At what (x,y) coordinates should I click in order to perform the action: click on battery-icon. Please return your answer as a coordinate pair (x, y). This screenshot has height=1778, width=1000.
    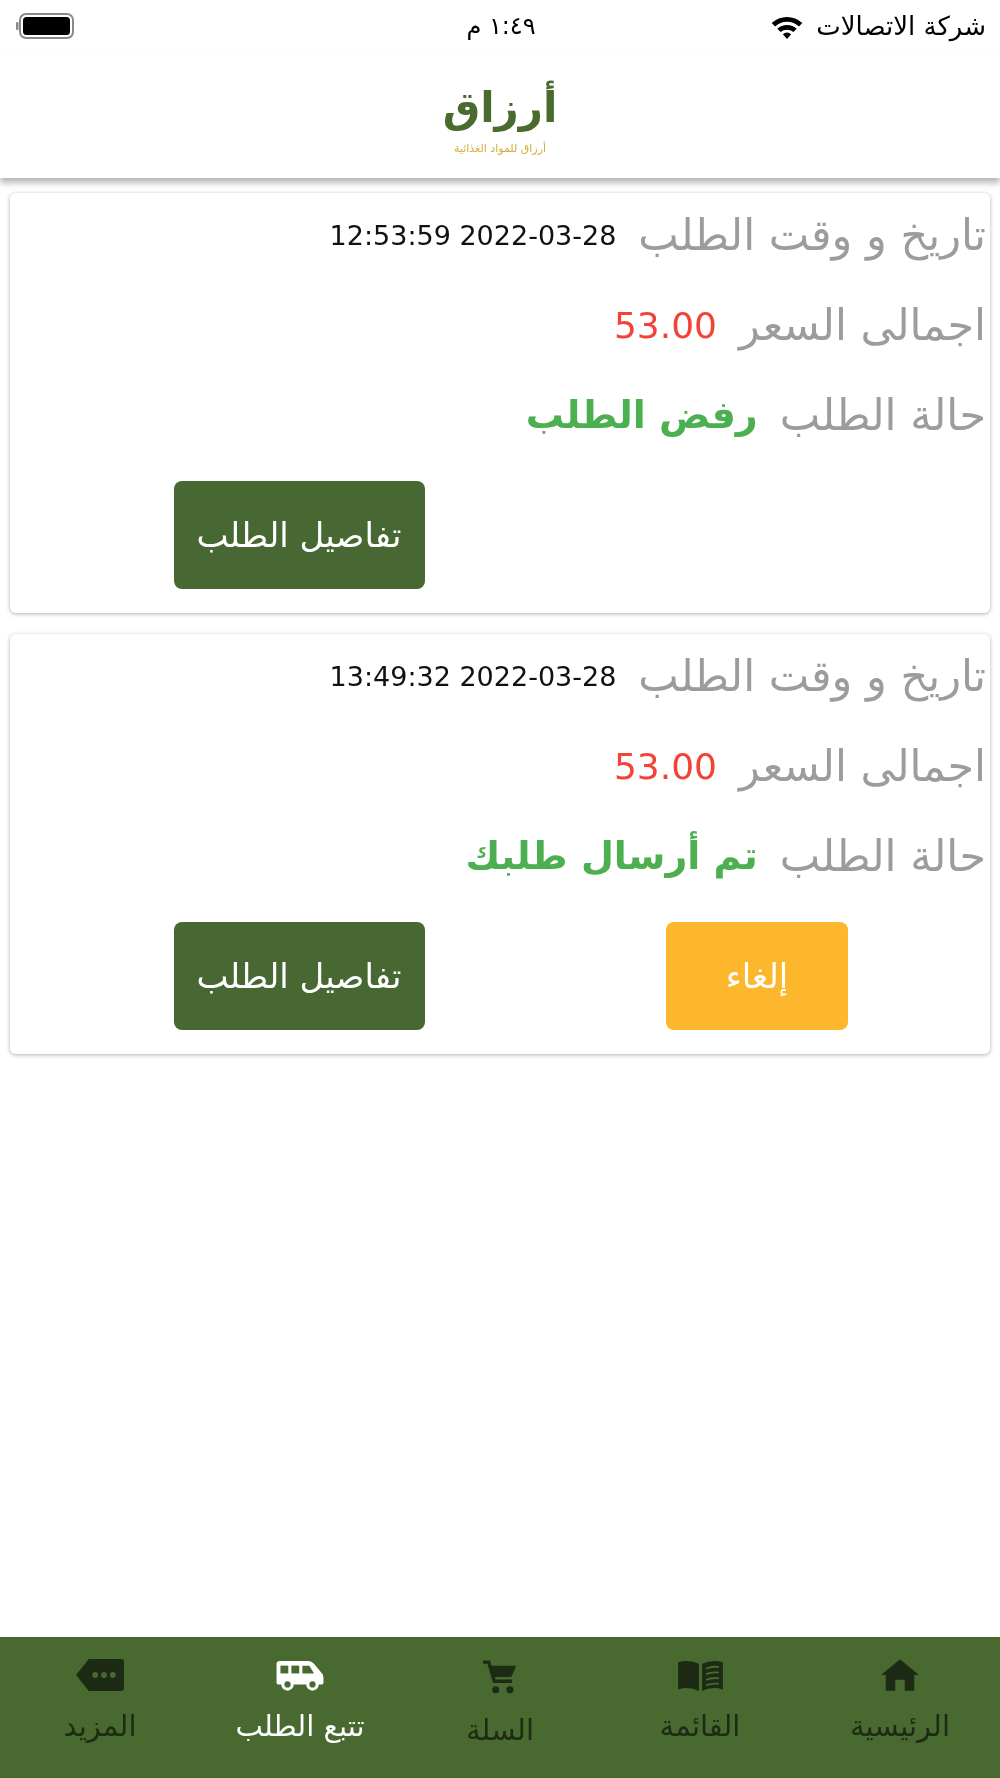
    Looking at the image, I should click on (45, 26).